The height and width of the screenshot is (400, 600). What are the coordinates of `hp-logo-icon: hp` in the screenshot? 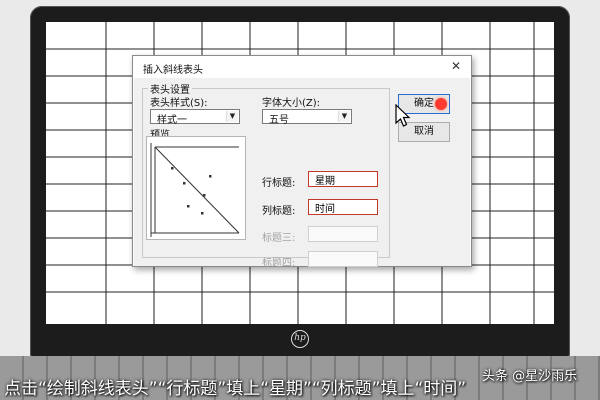 It's located at (300, 339).